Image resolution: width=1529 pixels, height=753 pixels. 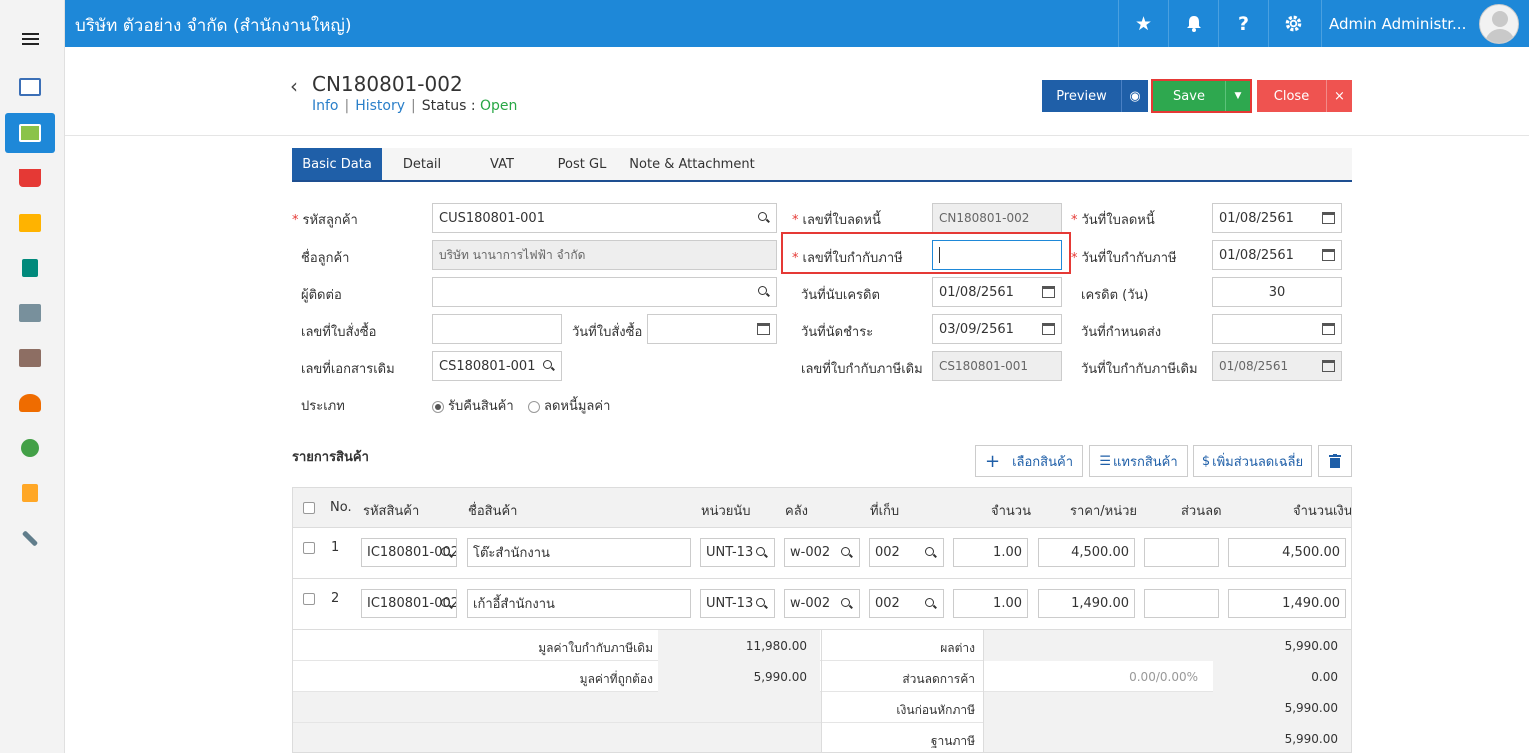 What do you see at coordinates (30, 358) in the screenshot?
I see `sidebar-item-wallet` at bounding box center [30, 358].